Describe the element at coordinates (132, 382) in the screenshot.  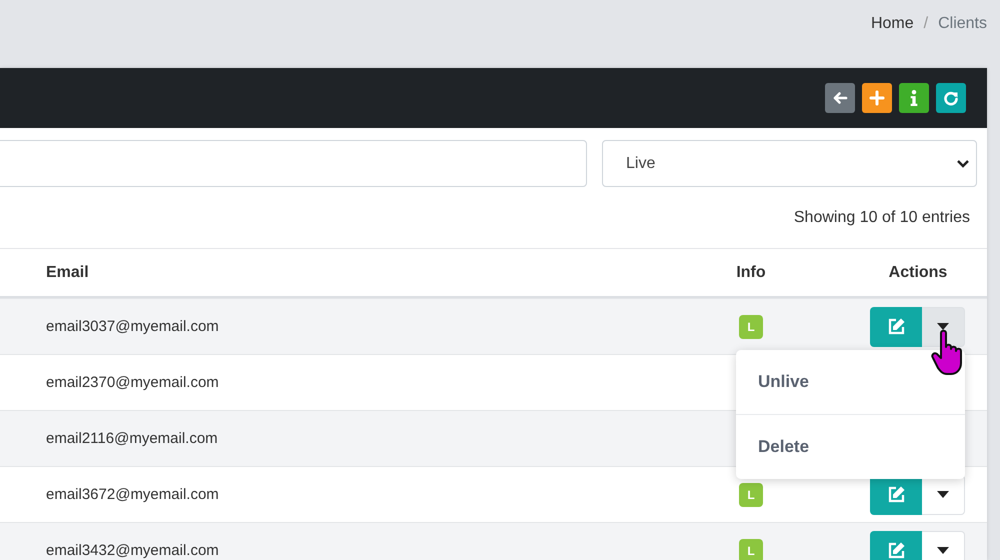
I see `email-cell: email2370@myemail.com` at that location.